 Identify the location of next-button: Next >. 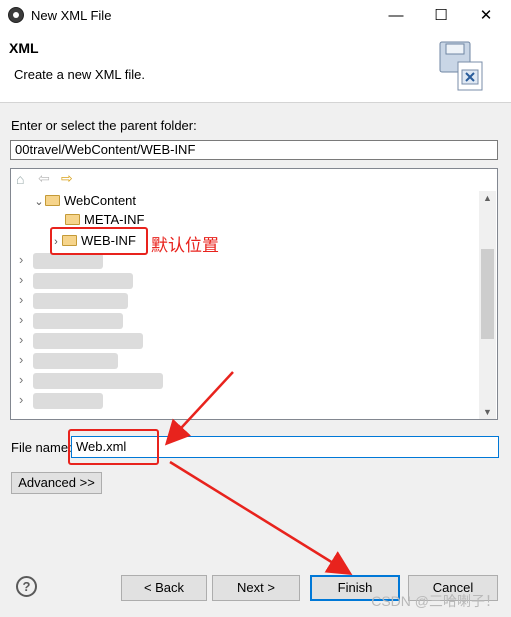
(256, 588).